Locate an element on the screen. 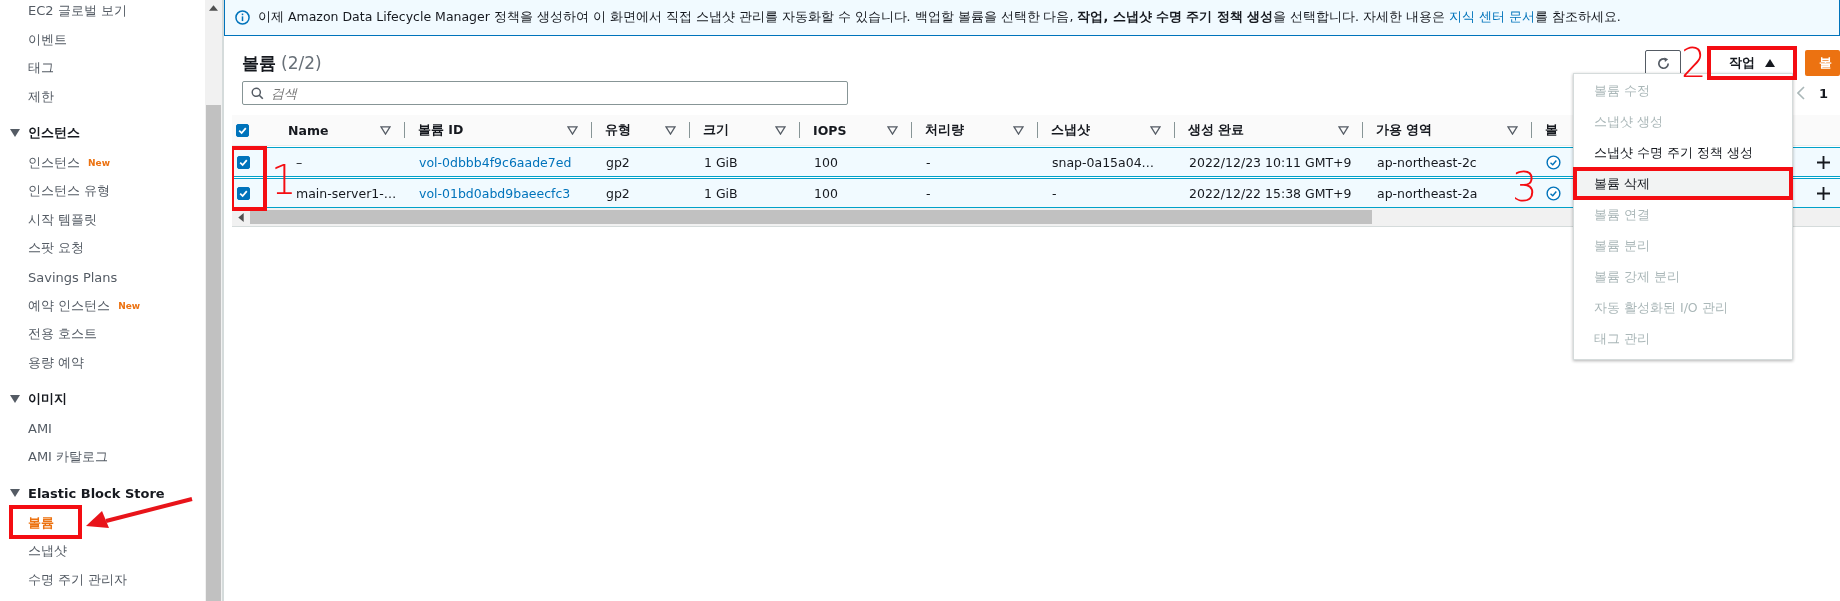  nav-link: 이벤트 is located at coordinates (47, 39).